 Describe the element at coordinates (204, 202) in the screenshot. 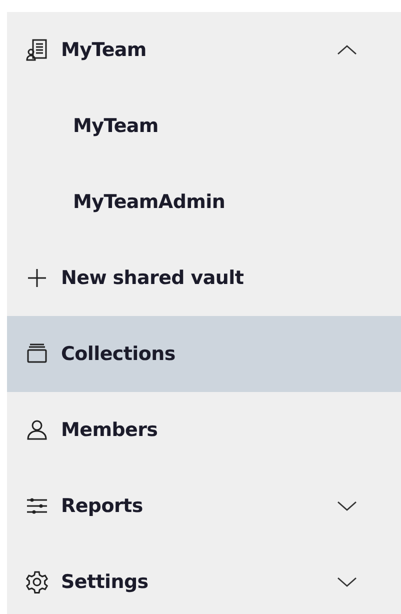

I see `sidebar-subitem: MyTeamAdmin` at that location.